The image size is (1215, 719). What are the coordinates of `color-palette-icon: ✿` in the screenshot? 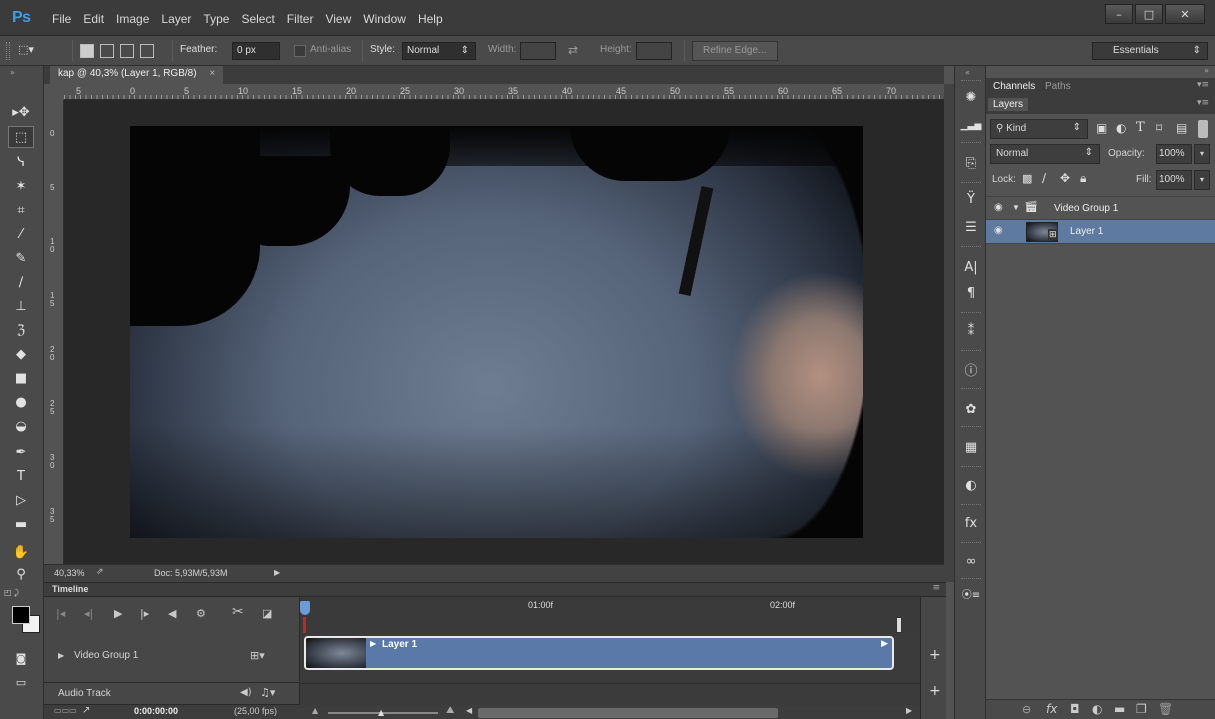 It's located at (971, 410).